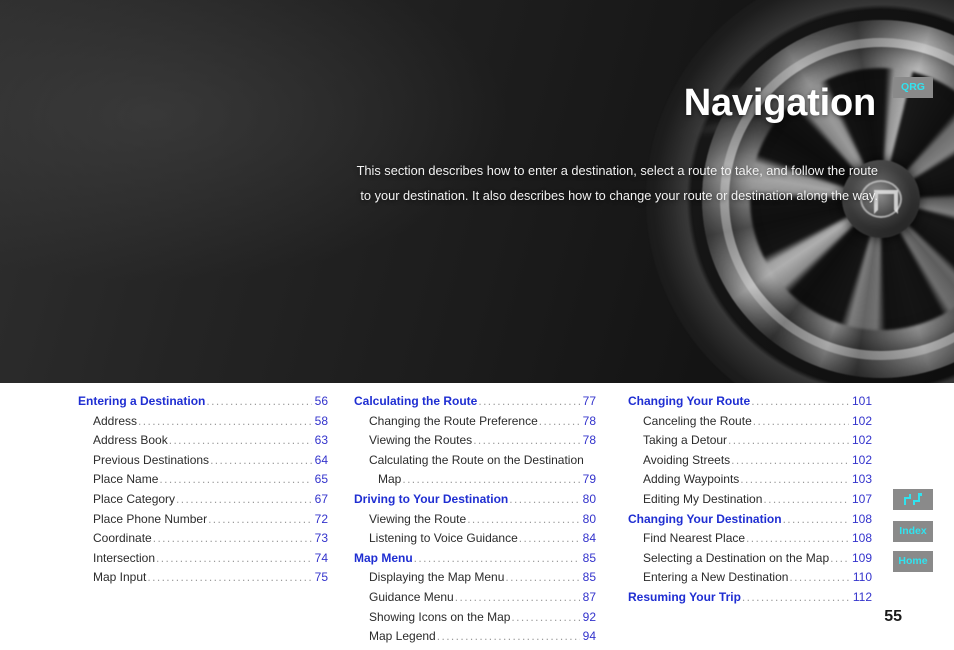  Describe the element at coordinates (402, 636) in the screenshot. I see `toc-entry-label: Map Legend` at that location.